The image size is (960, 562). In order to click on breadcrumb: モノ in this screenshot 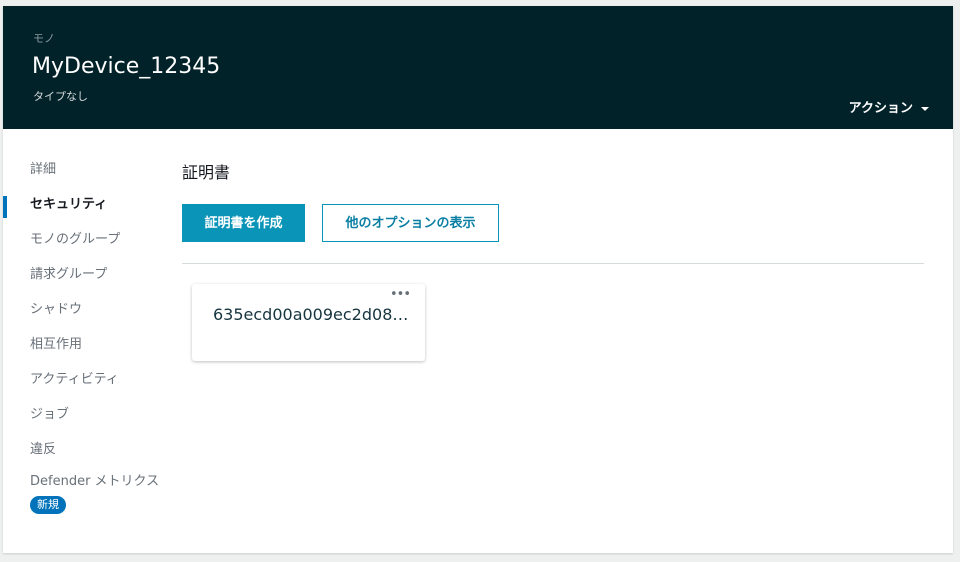, I will do `click(44, 38)`.